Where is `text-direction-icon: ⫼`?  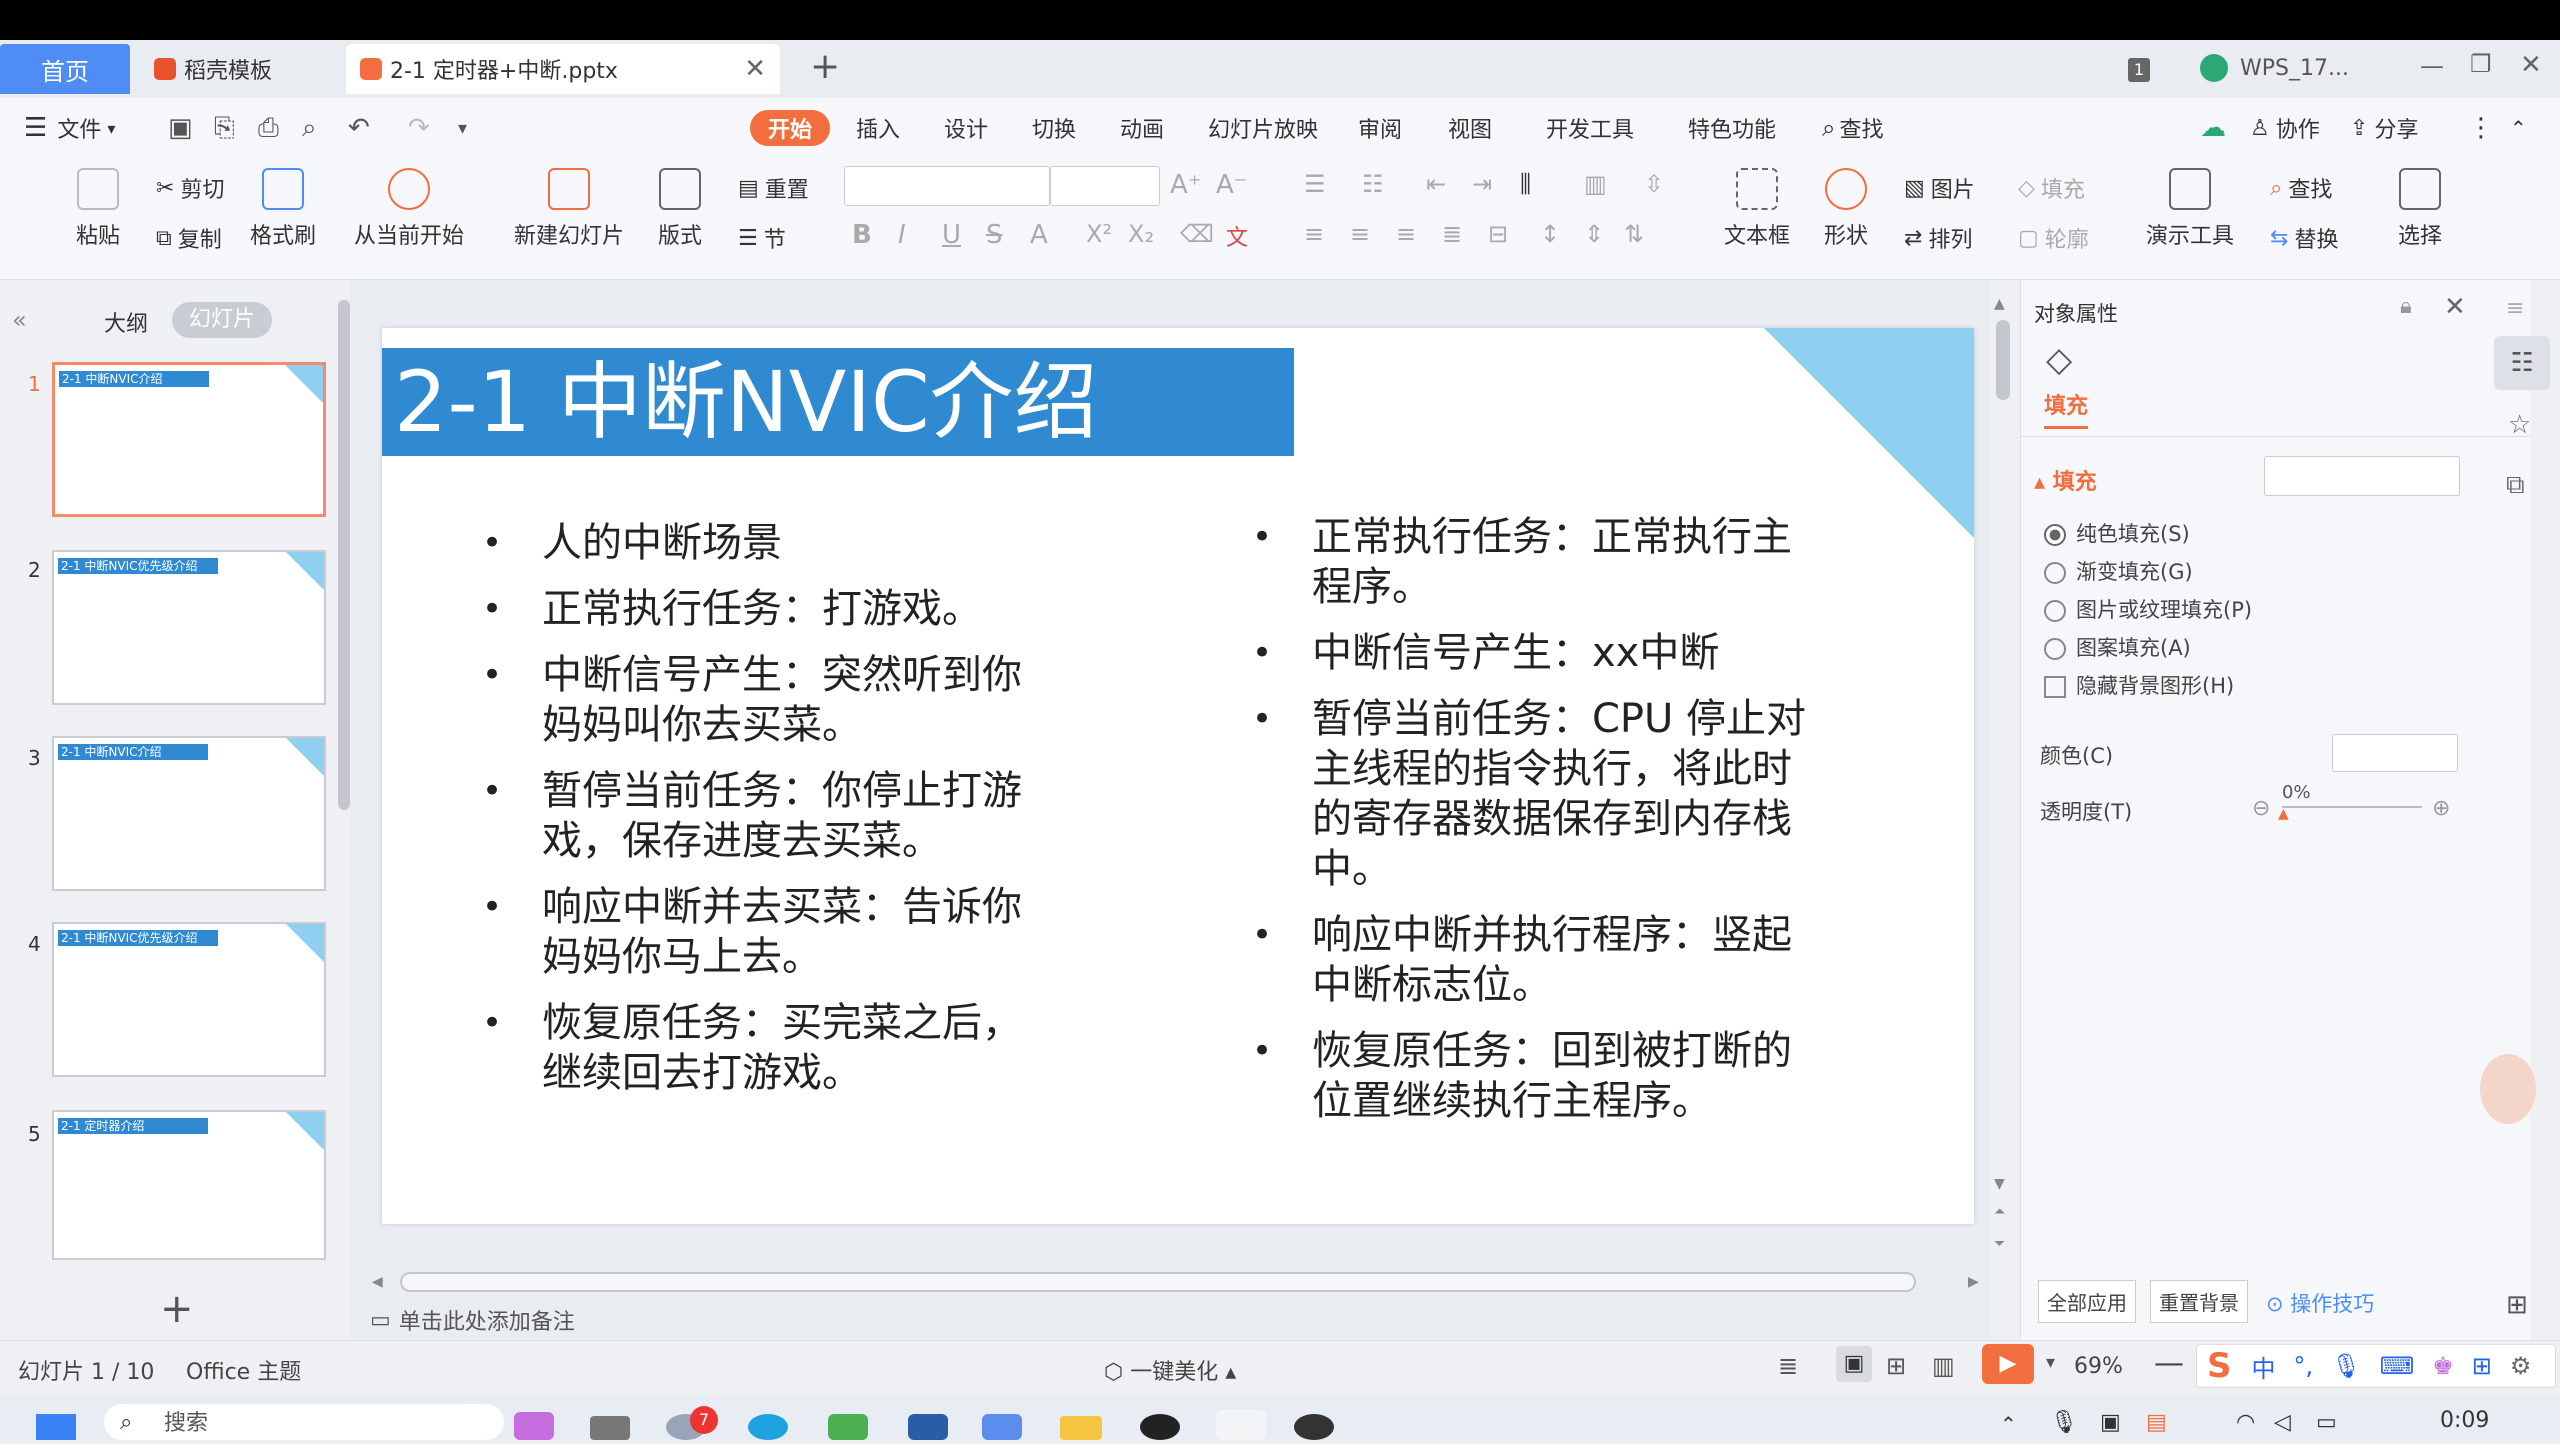 text-direction-icon: ⫼ is located at coordinates (1525, 184).